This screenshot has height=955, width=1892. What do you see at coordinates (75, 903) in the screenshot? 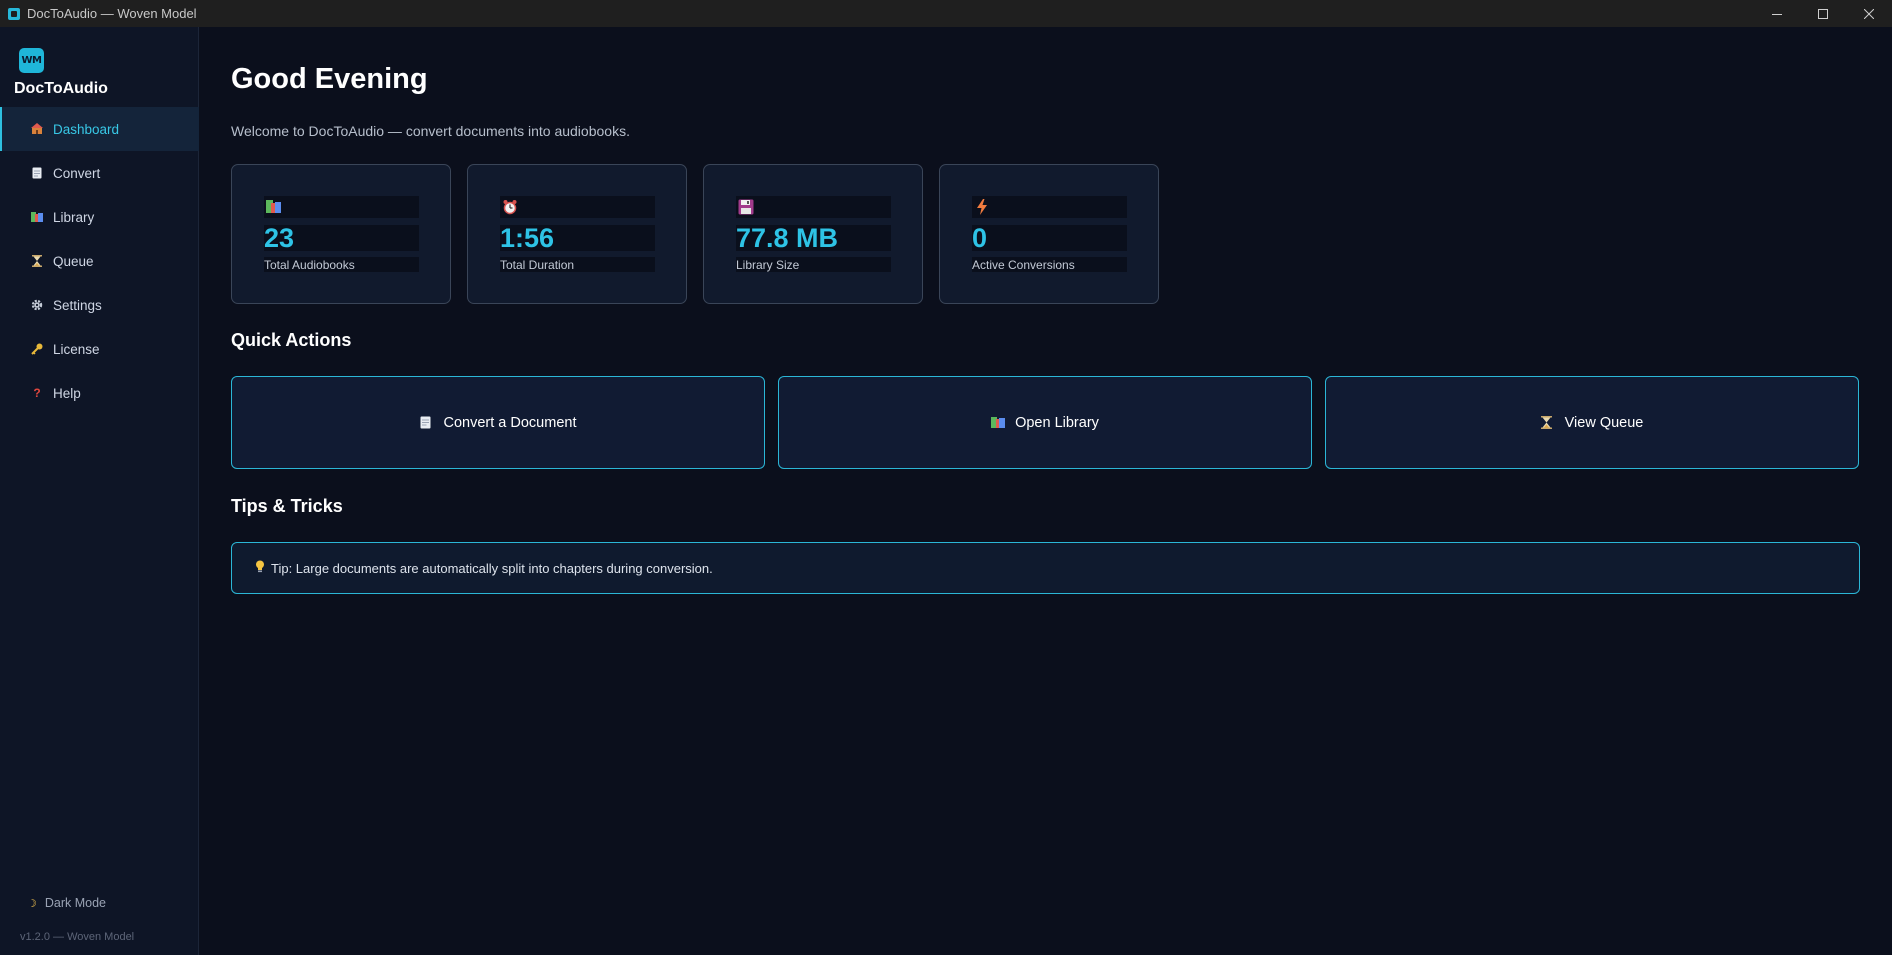
I see `dark-mode-label: Dark Mode` at bounding box center [75, 903].